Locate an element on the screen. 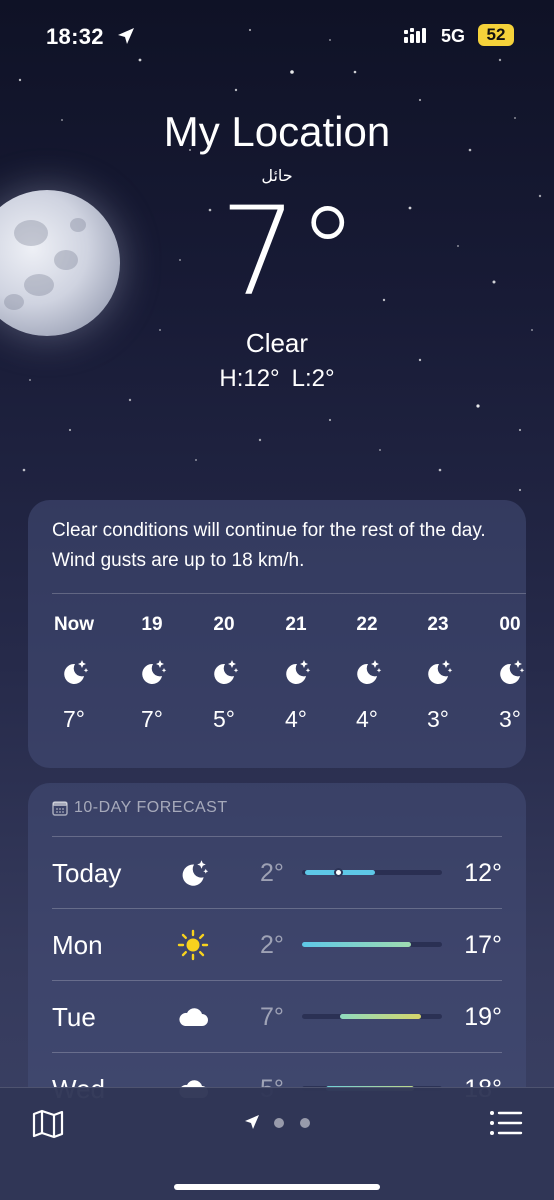 The width and height of the screenshot is (554, 1200). forecast-row-tue: Tue 7° 19° is located at coordinates (277, 1016).